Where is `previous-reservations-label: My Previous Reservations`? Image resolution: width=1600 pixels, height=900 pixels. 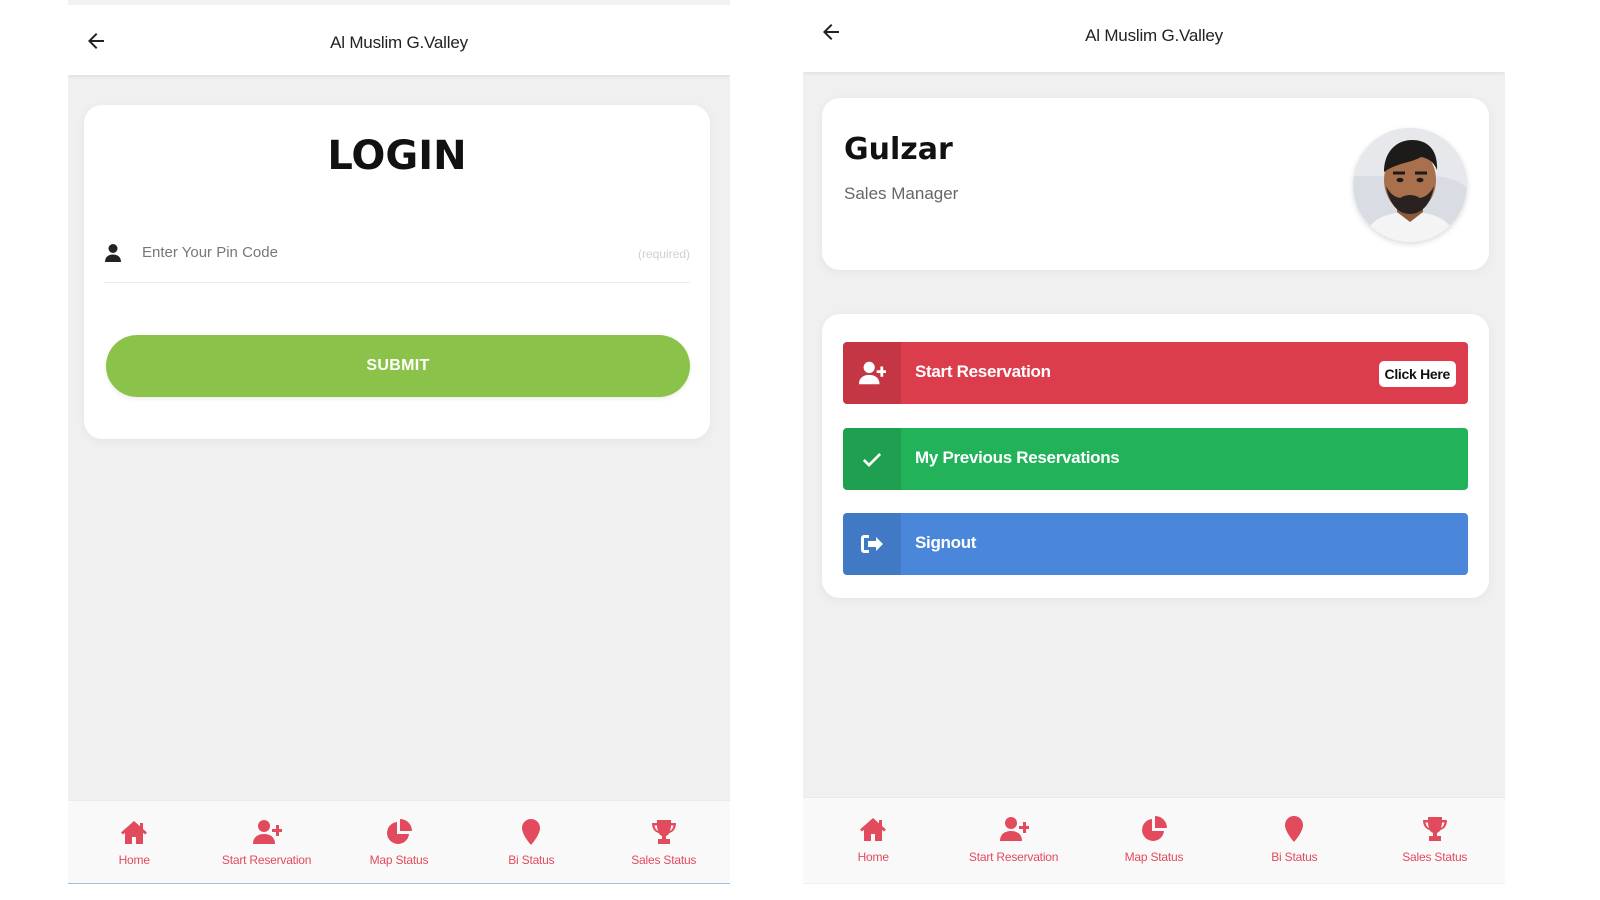
previous-reservations-label: My Previous Reservations is located at coordinates (1017, 457).